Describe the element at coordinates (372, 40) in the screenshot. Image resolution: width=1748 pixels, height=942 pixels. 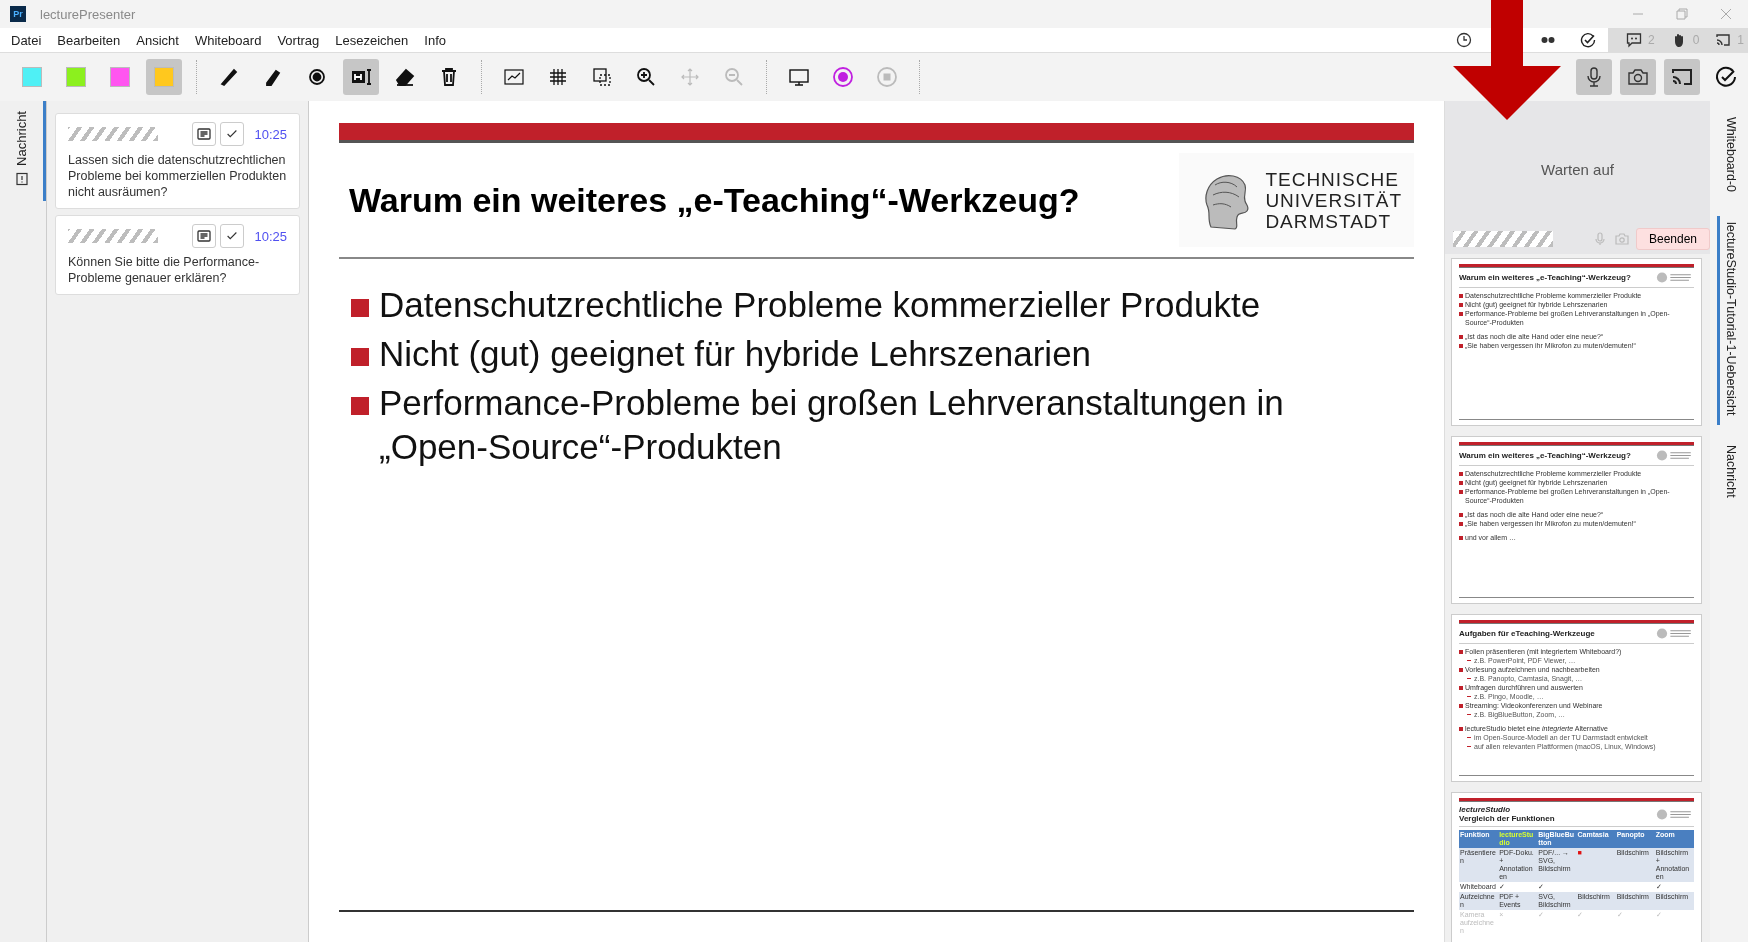
I see `menu-item: Lesezeichen` at that location.